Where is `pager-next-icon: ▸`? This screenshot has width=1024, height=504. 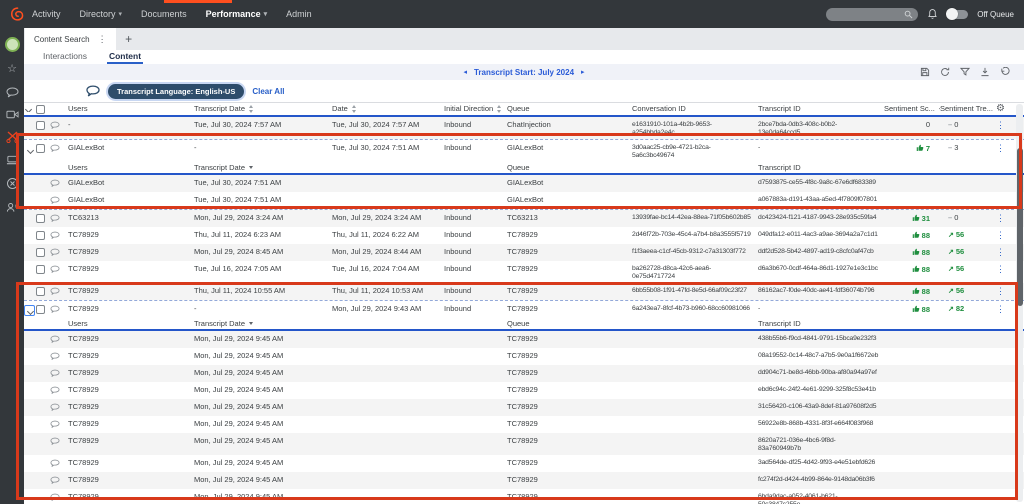 pager-next-icon: ▸ is located at coordinates (583, 72).